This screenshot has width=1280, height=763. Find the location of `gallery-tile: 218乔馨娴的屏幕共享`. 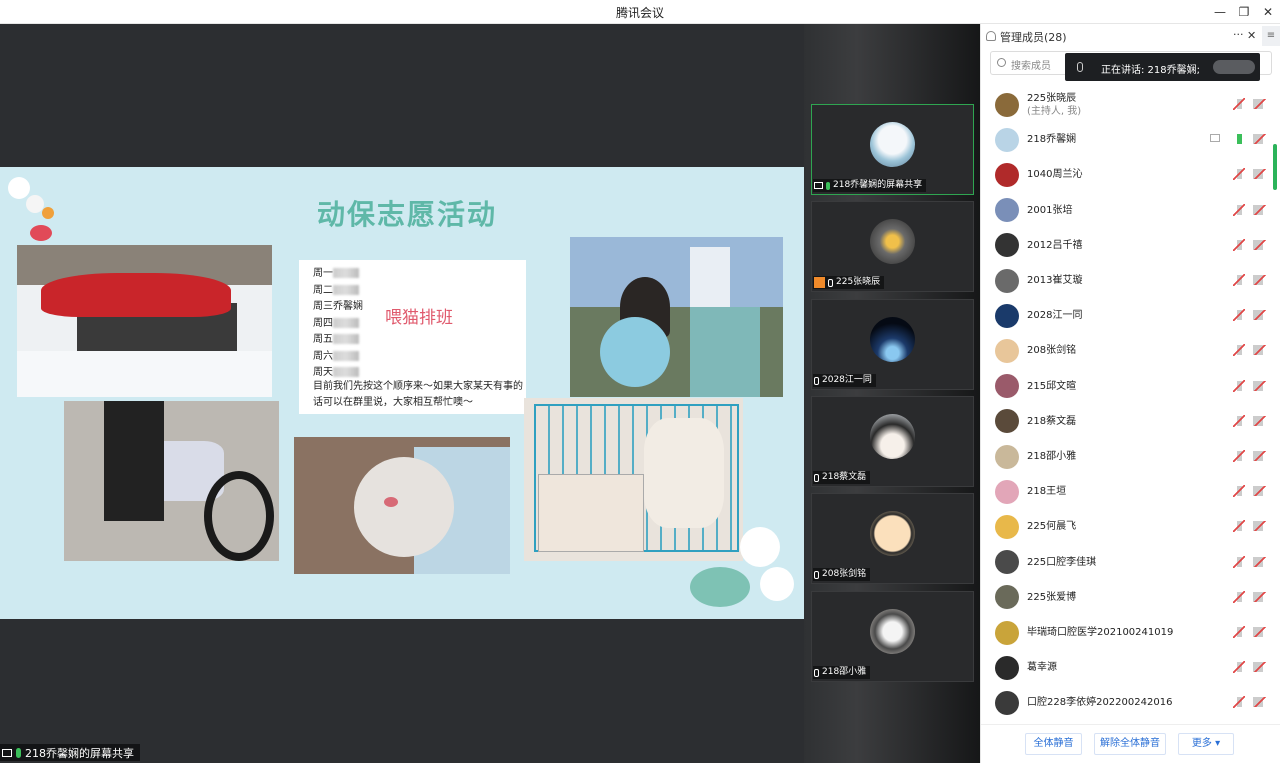

gallery-tile: 218乔馨娴的屏幕共享 is located at coordinates (892, 149).